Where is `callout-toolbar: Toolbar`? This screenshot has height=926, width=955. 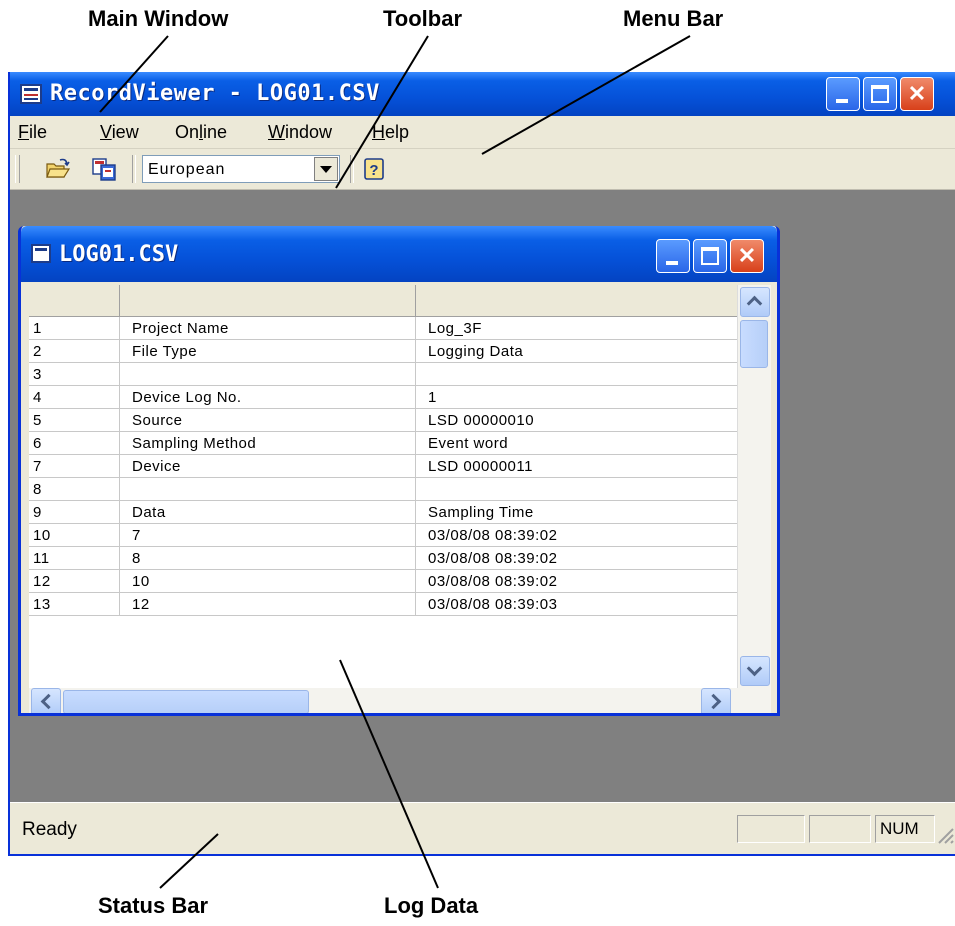
callout-toolbar: Toolbar is located at coordinates (423, 18).